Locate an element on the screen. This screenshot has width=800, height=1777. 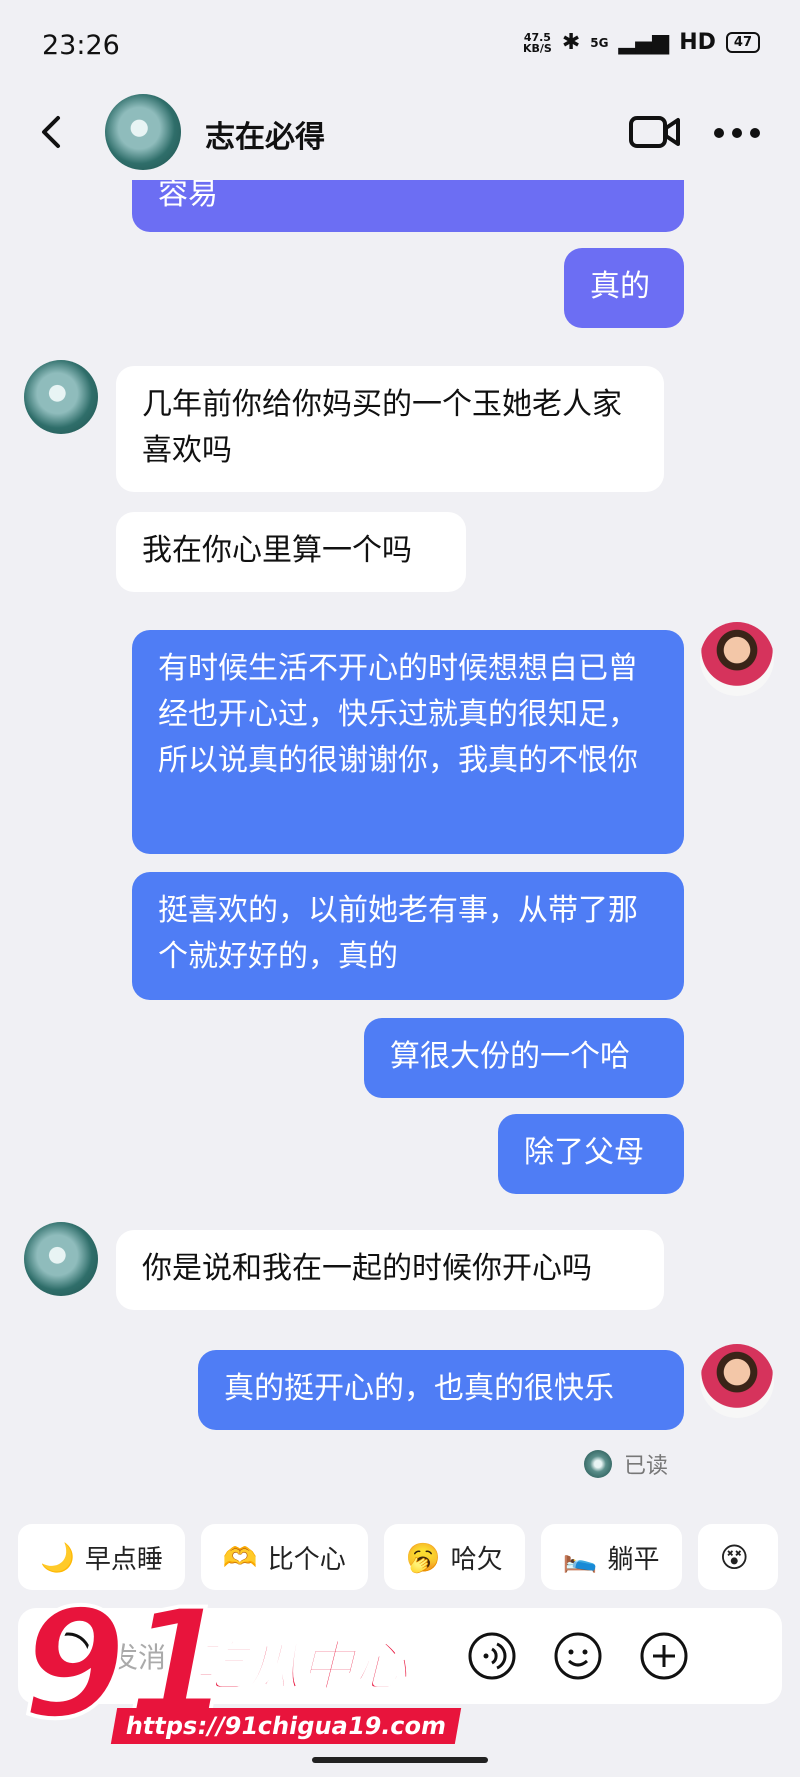
signal-icon: ▂▄▆ is located at coordinates (644, 42).